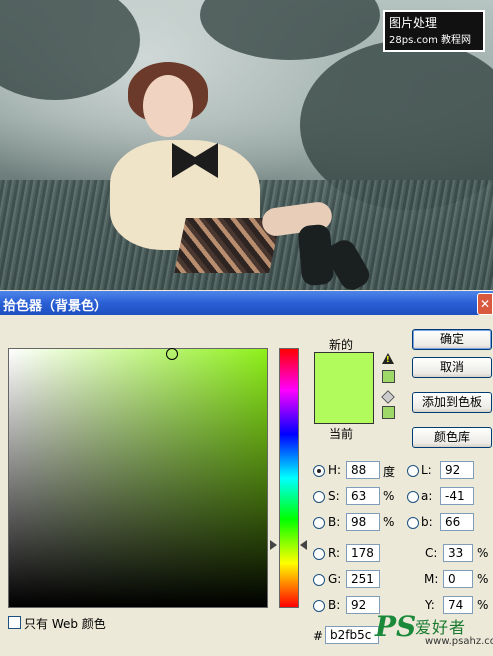  Describe the element at coordinates (434, 31) in the screenshot. I see `watermark: 图片处理 28ps.com 教程网` at that location.